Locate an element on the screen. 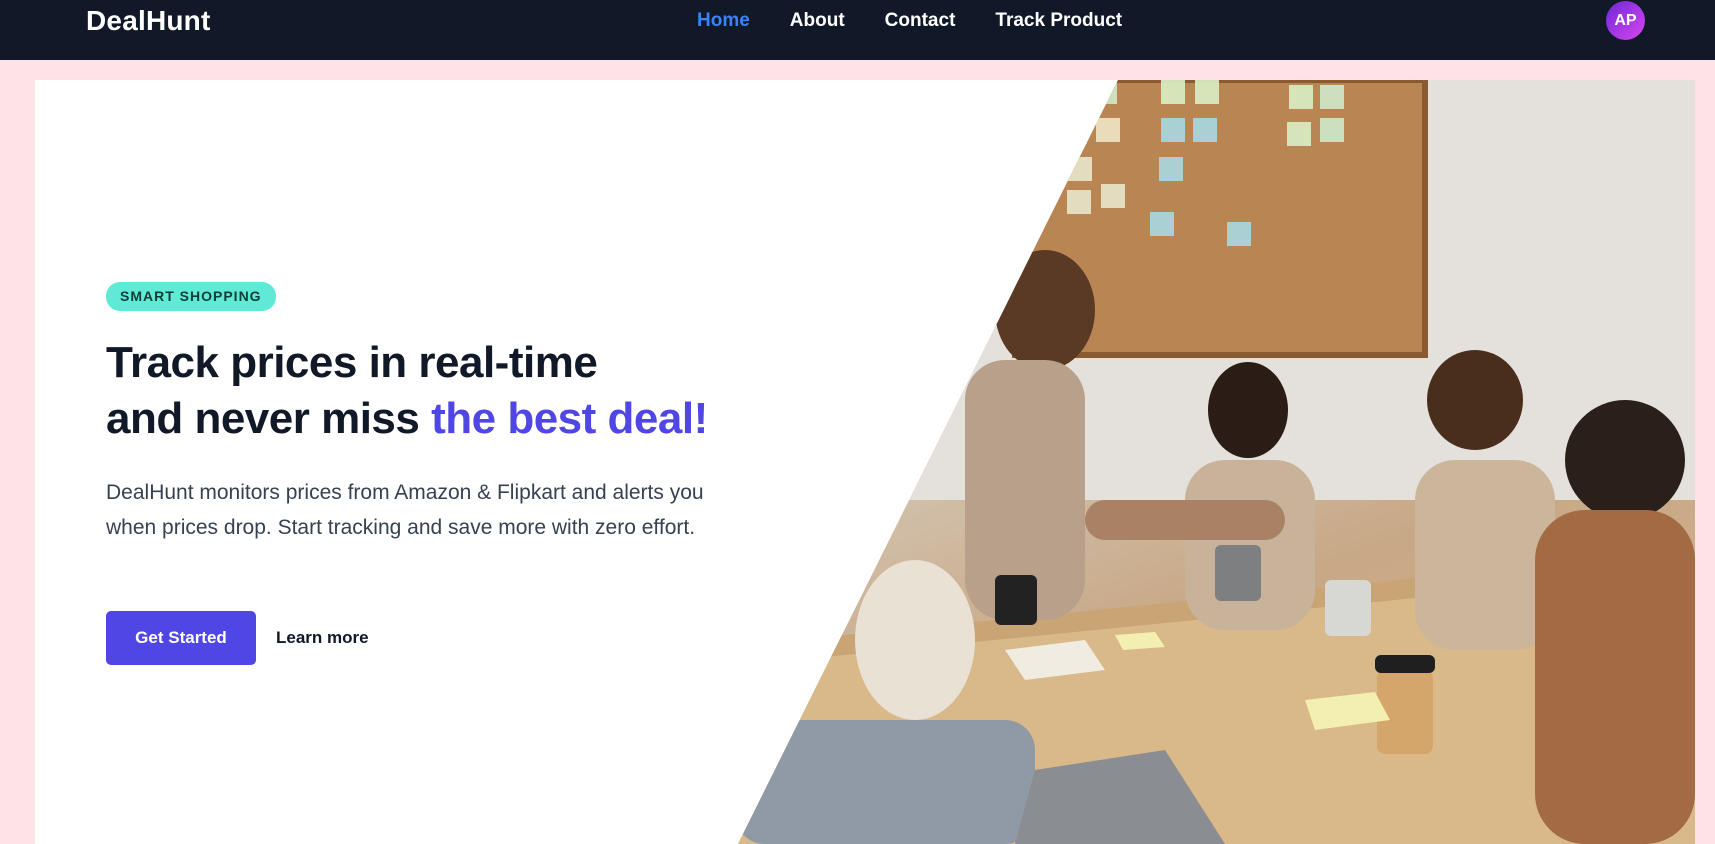  headline-accent: the best deal! is located at coordinates (569, 418).